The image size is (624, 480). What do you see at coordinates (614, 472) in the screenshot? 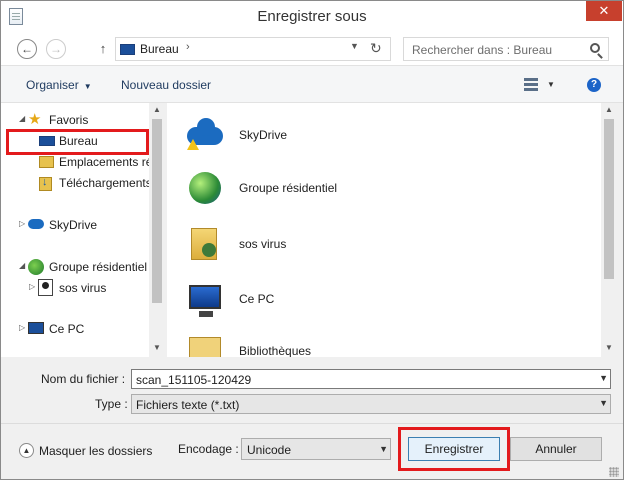
I see `resize-grip-icon` at bounding box center [614, 472].